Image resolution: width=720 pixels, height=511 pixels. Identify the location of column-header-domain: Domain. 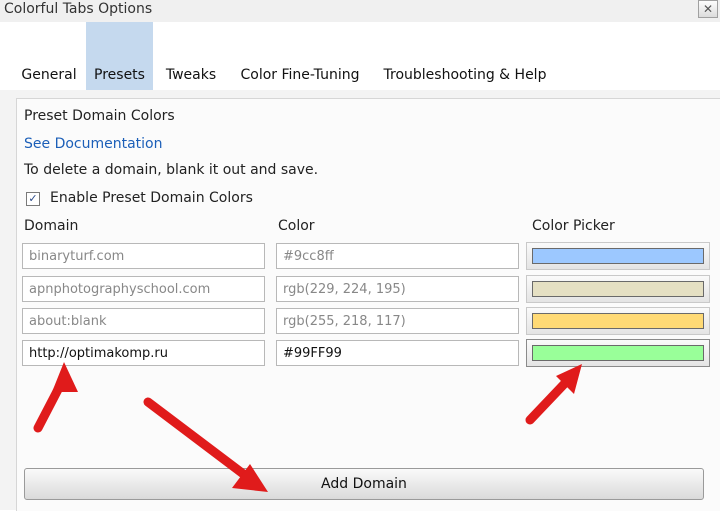
(51, 226).